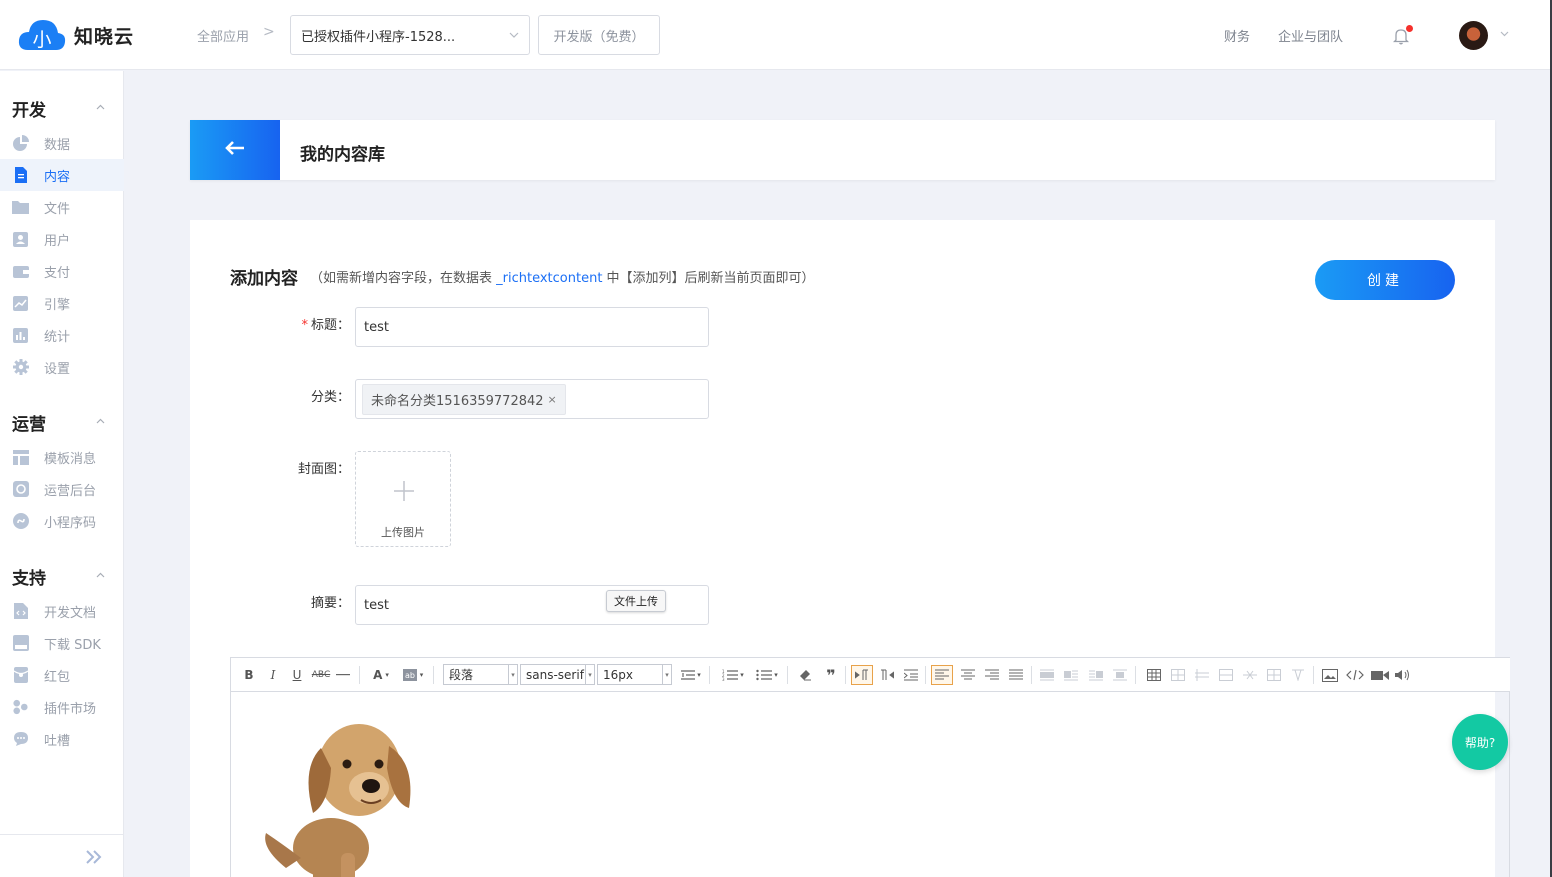  Describe the element at coordinates (410, 675) in the screenshot. I see `svg-text: ab` at that location.